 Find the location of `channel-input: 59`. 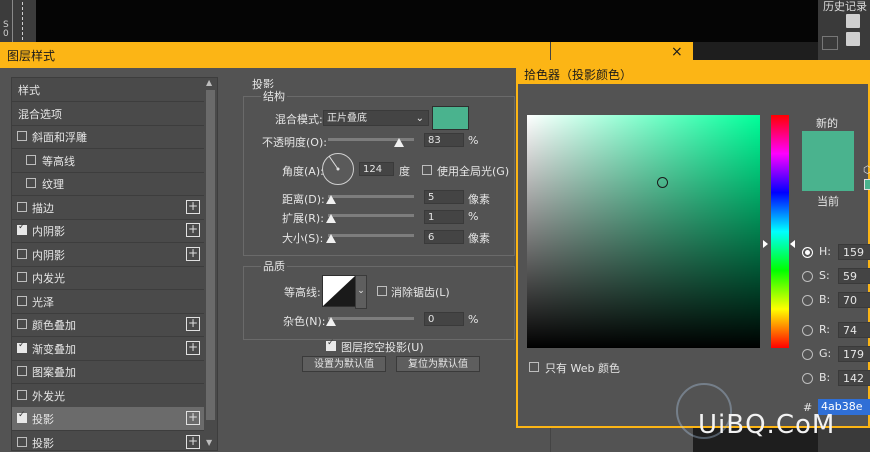

channel-input: 59 is located at coordinates (854, 276).